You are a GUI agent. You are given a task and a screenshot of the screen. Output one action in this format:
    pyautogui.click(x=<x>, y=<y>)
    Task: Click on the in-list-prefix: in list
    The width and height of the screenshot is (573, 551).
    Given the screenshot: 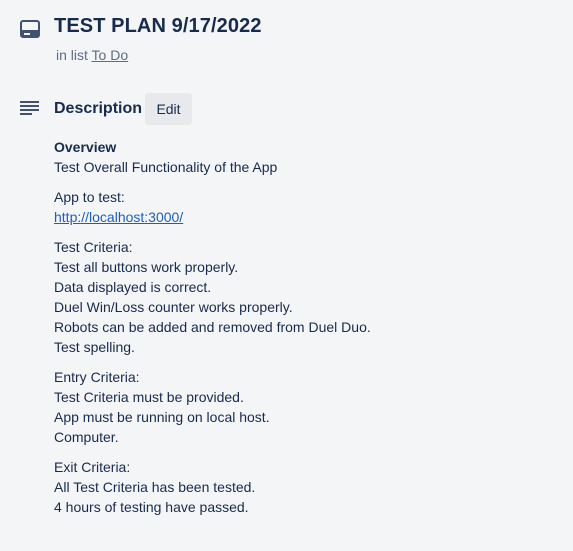 What is the action you would take?
    pyautogui.click(x=72, y=55)
    